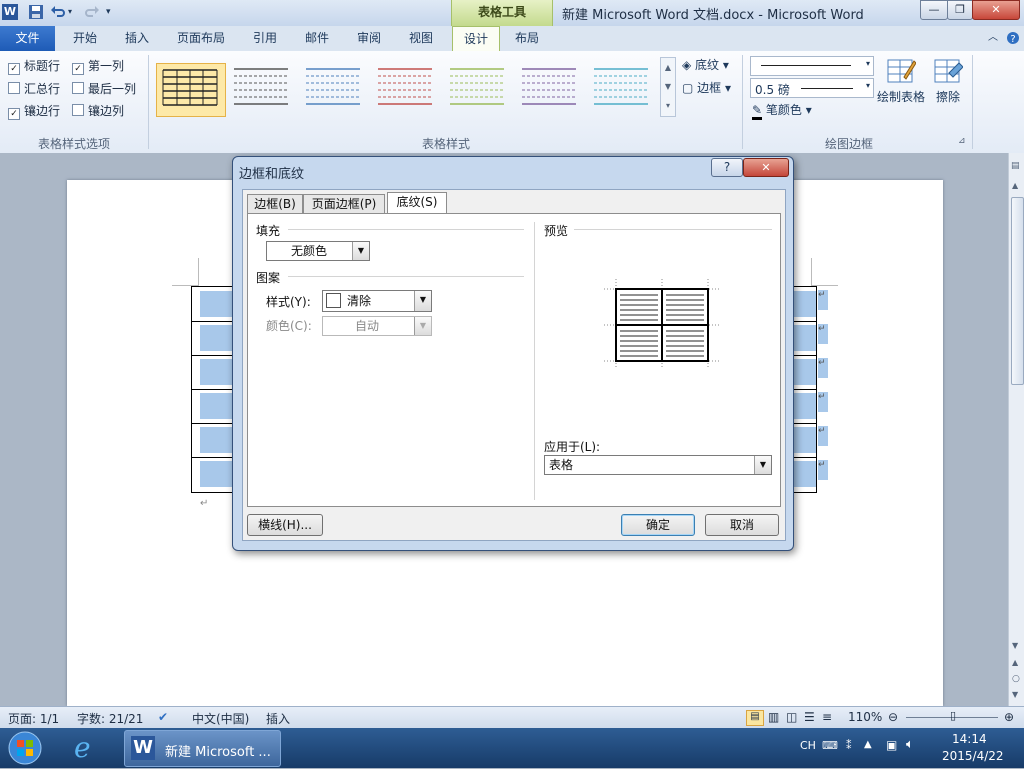 Image resolution: width=1024 pixels, height=769 pixels. What do you see at coordinates (34, 66) in the screenshot?
I see `header-row-checkbox: ✓ 标题行` at bounding box center [34, 66].